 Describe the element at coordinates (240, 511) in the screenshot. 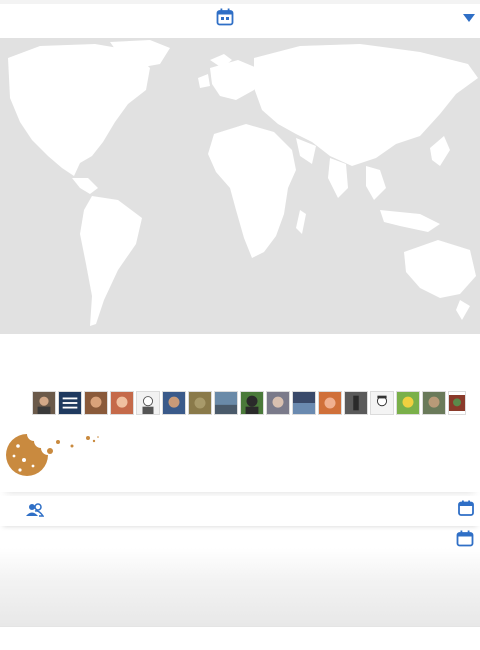

I see `people-row` at that location.